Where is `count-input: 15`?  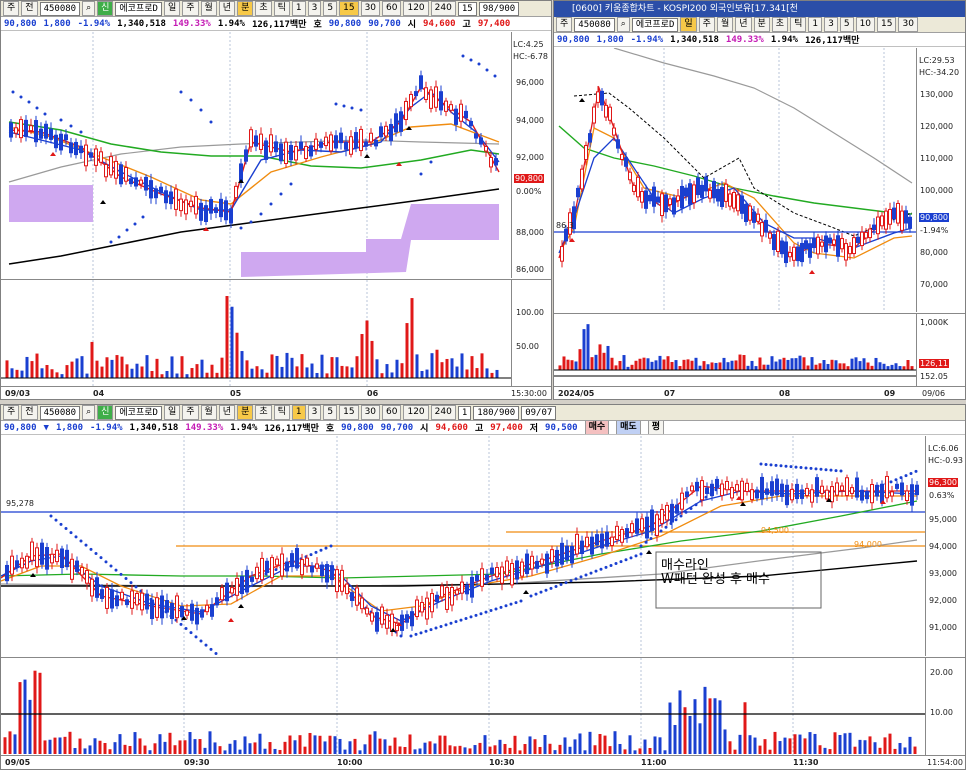 count-input: 15 is located at coordinates (467, 8).